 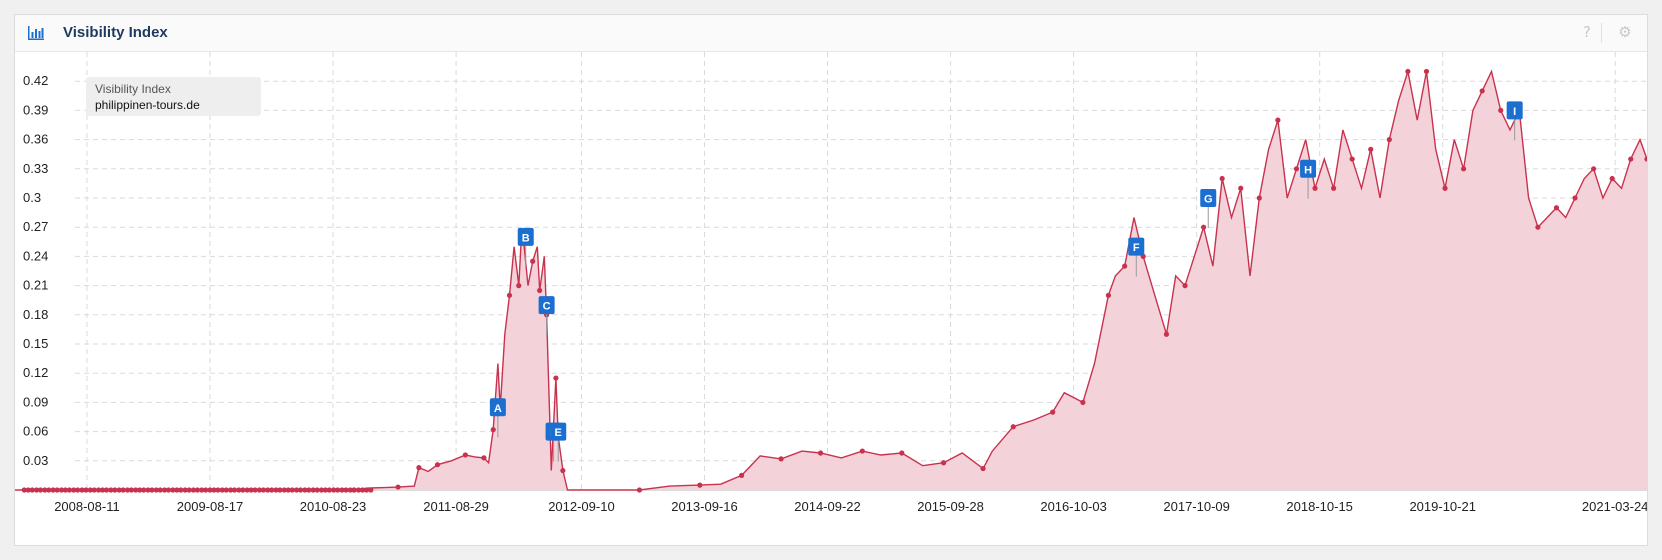 What do you see at coordinates (1208, 200) in the screenshot?
I see `event-flag-label: G` at bounding box center [1208, 200].